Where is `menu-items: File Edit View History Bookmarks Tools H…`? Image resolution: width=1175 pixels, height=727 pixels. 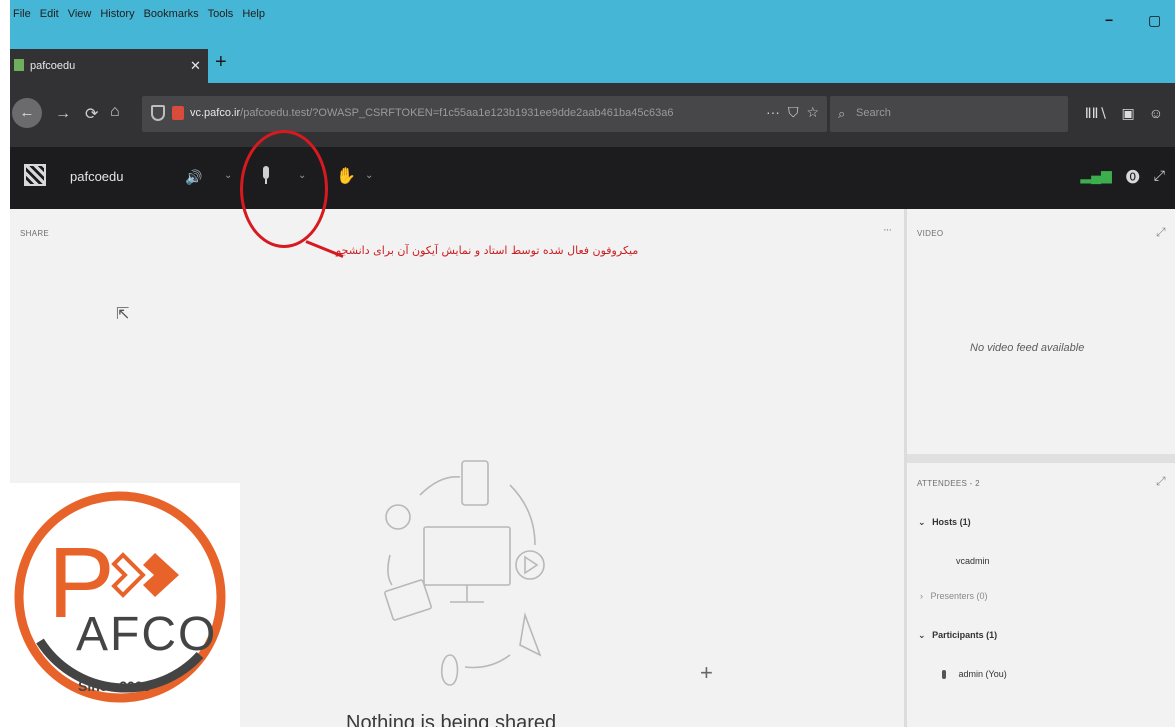 menu-items: File Edit View History Bookmarks Tools H… is located at coordinates (139, 14).